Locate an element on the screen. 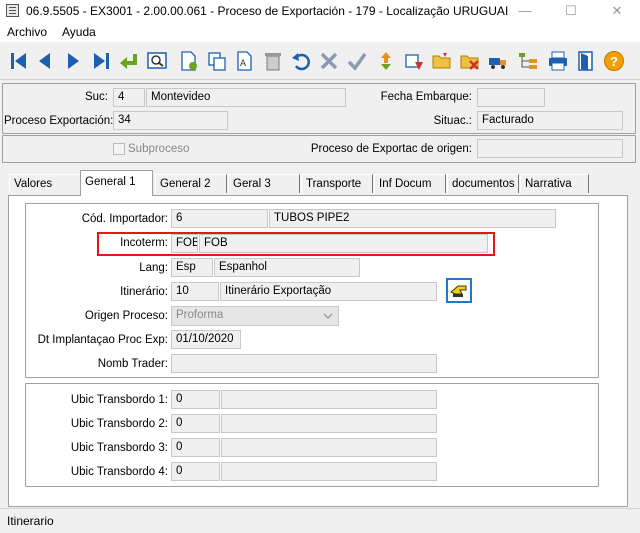 The height and width of the screenshot is (533, 640). toolbar: A ? is located at coordinates (320, 61).